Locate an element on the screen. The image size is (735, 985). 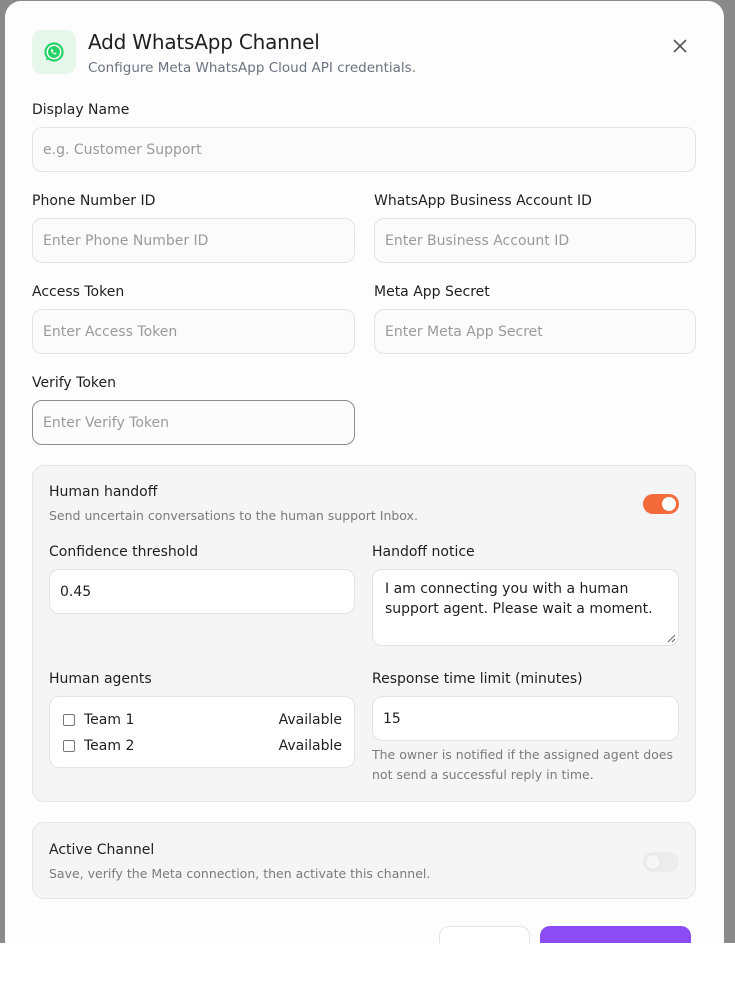
agent-name: Team 1 is located at coordinates (109, 720).